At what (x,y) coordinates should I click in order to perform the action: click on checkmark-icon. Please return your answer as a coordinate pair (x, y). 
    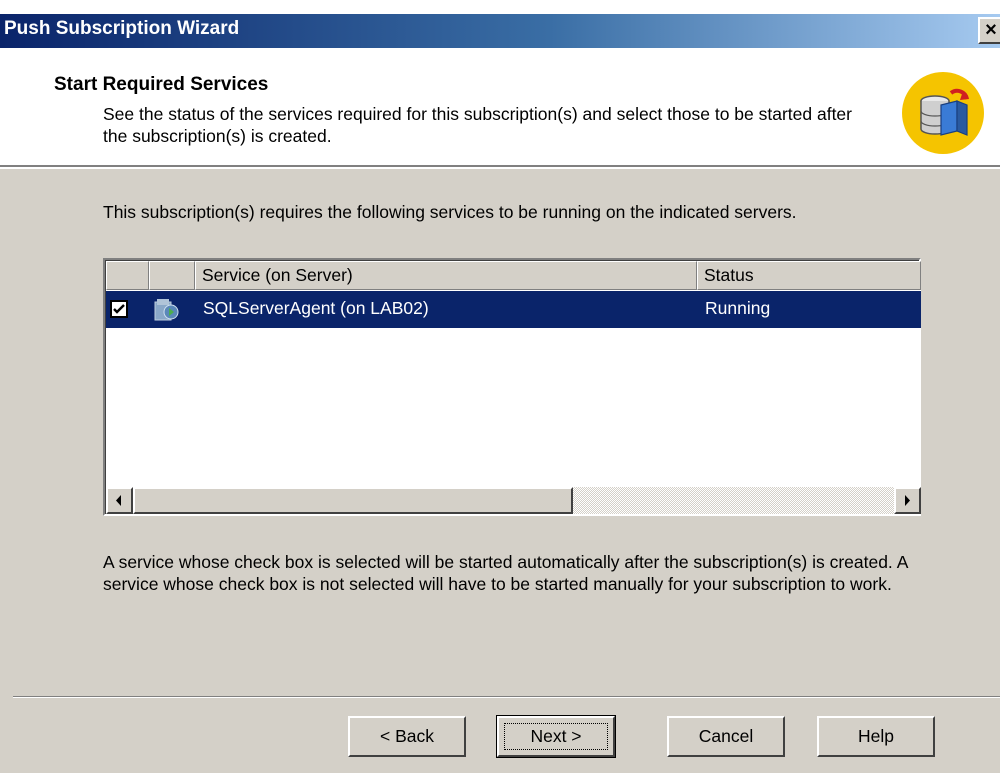
    Looking at the image, I should click on (119, 309).